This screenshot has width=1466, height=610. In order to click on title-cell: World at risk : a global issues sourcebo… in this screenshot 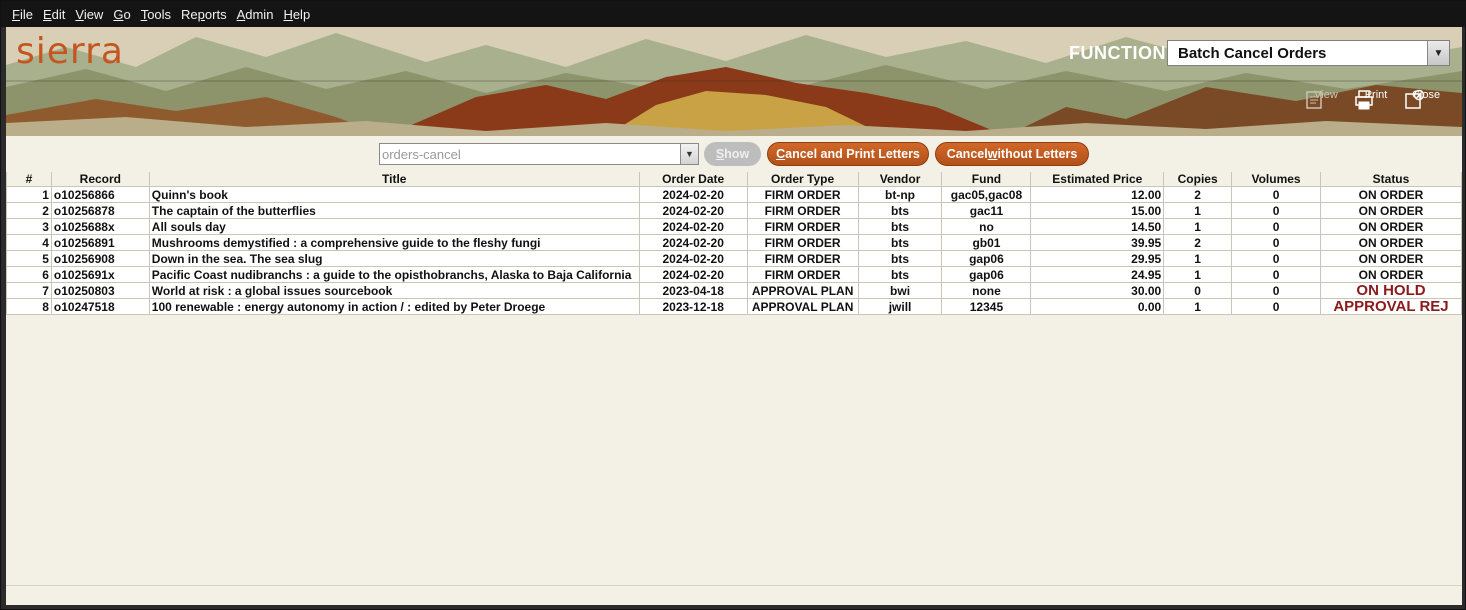, I will do `click(394, 290)`.